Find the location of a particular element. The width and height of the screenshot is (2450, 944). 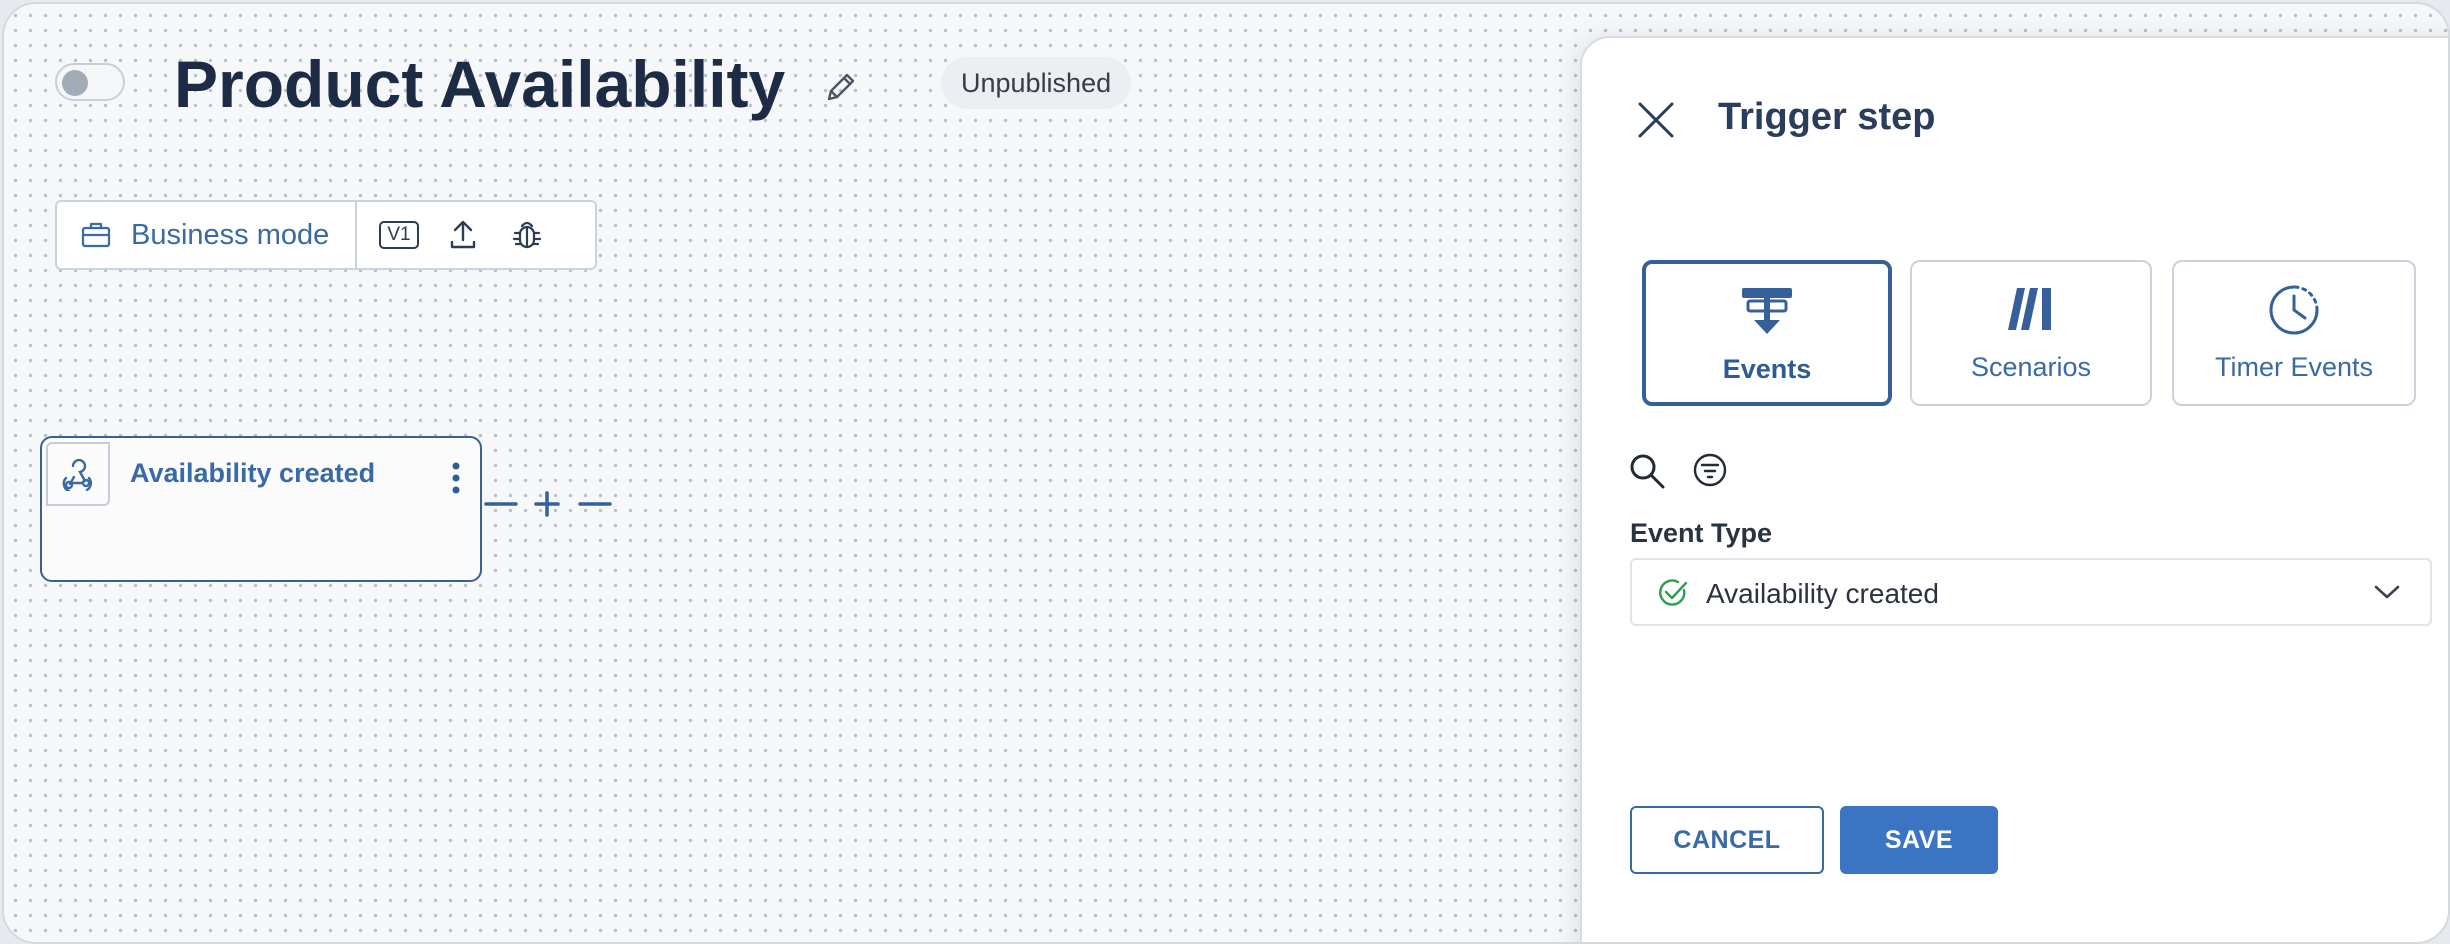

close-panel-button is located at coordinates (1656, 120).